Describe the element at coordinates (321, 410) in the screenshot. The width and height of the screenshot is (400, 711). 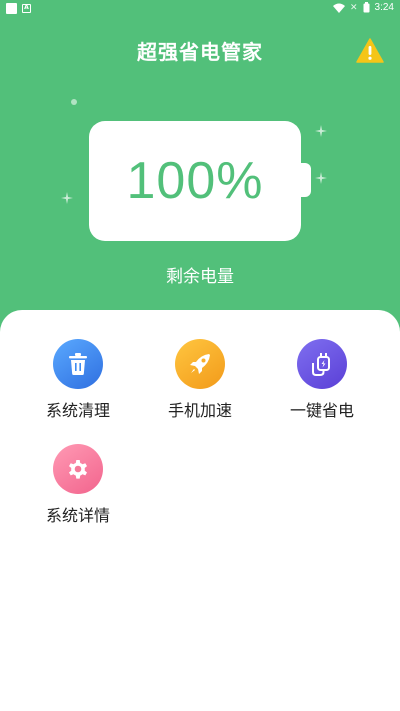
I see `one-key-save-label: 一键省电` at that location.